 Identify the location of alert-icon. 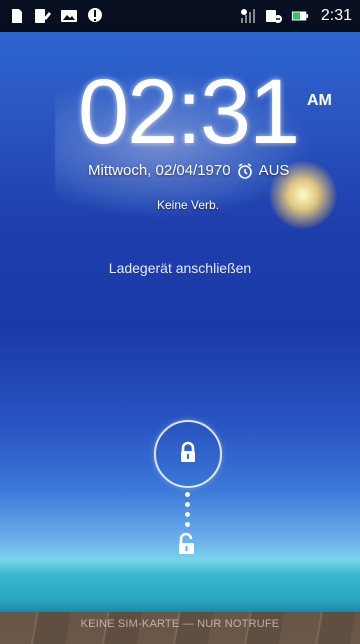
(95, 16).